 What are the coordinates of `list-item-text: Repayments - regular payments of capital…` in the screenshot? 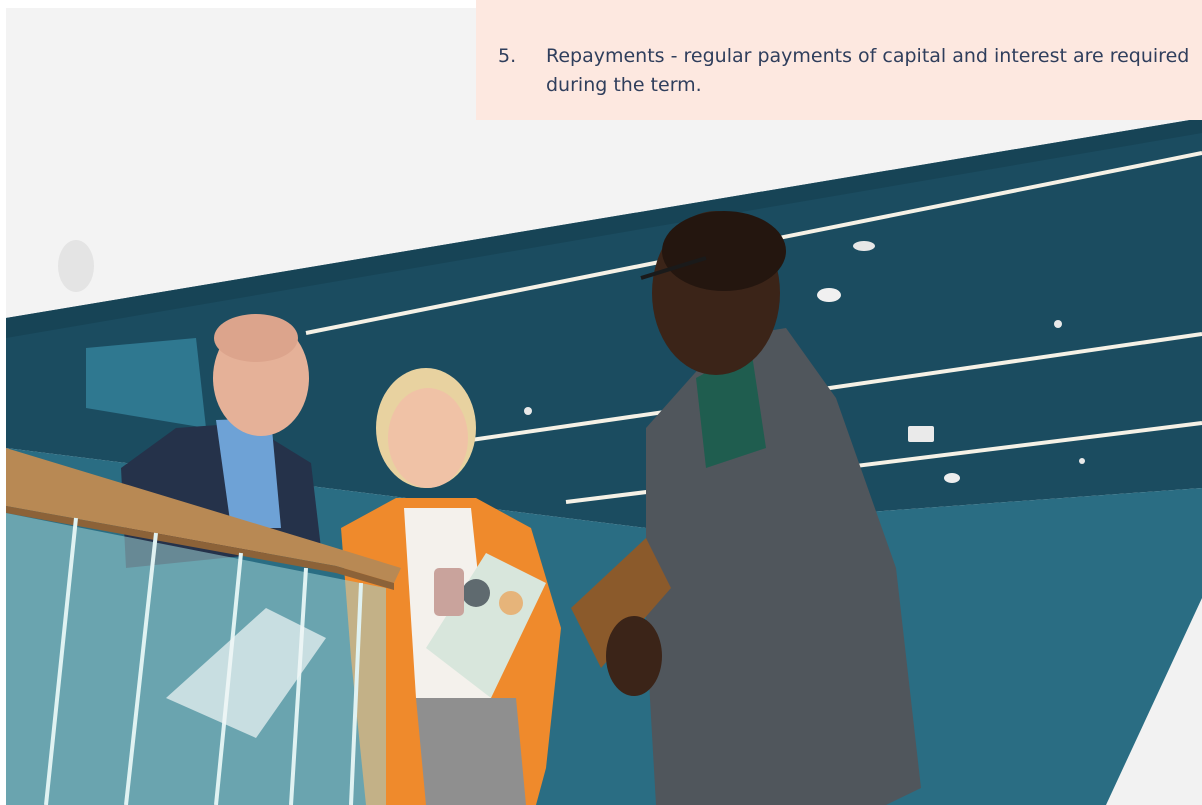 It's located at (868, 70).